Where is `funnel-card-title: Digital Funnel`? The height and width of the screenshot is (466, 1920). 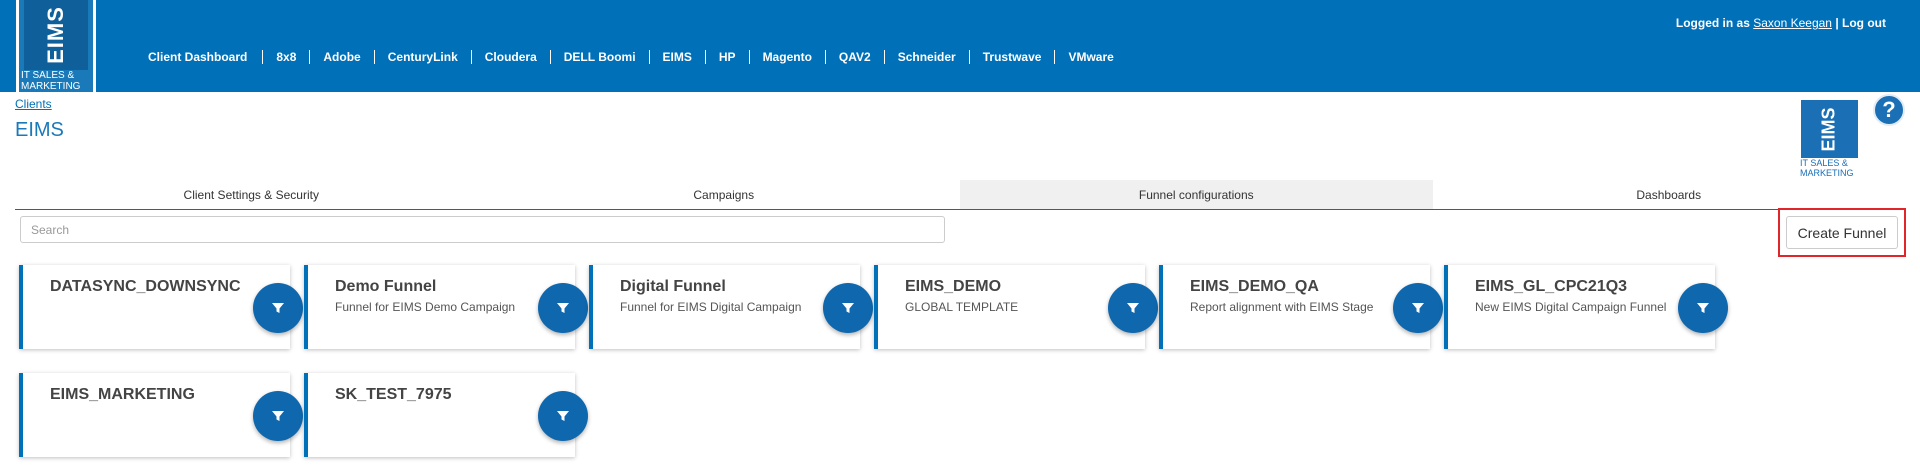 funnel-card-title: Digital Funnel is located at coordinates (673, 286).